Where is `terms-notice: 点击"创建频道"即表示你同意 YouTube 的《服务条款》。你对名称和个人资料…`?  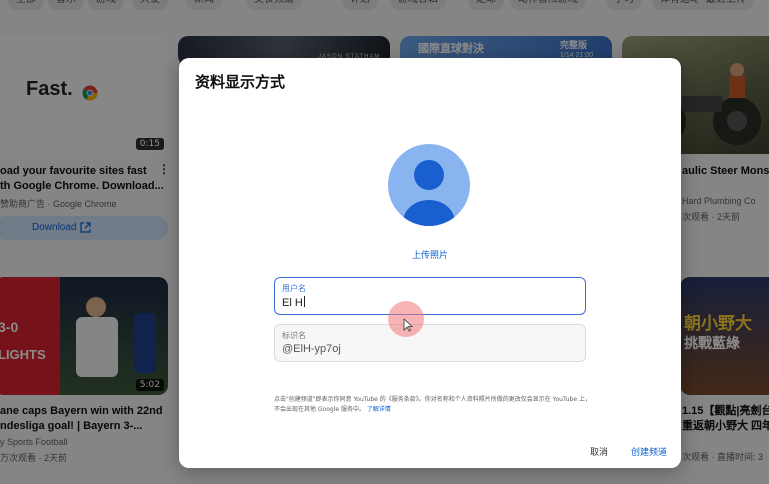
terms-notice: 点击"创建频道"即表示你同意 YouTube 的《服务条款》。你对名称和个人资料… is located at coordinates (432, 404).